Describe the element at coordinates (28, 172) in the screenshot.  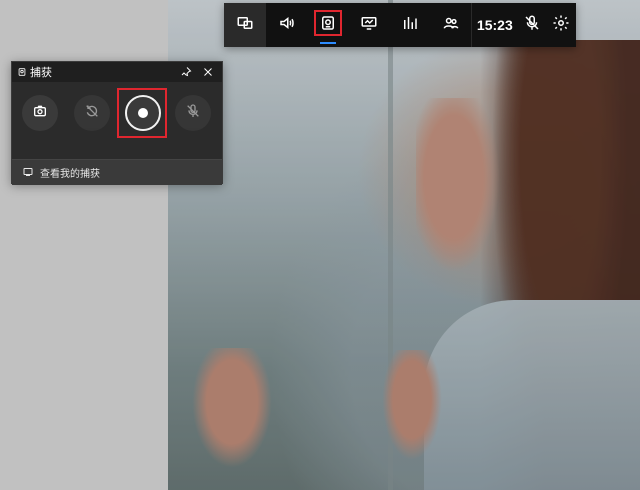
I see `gallery-icon` at that location.